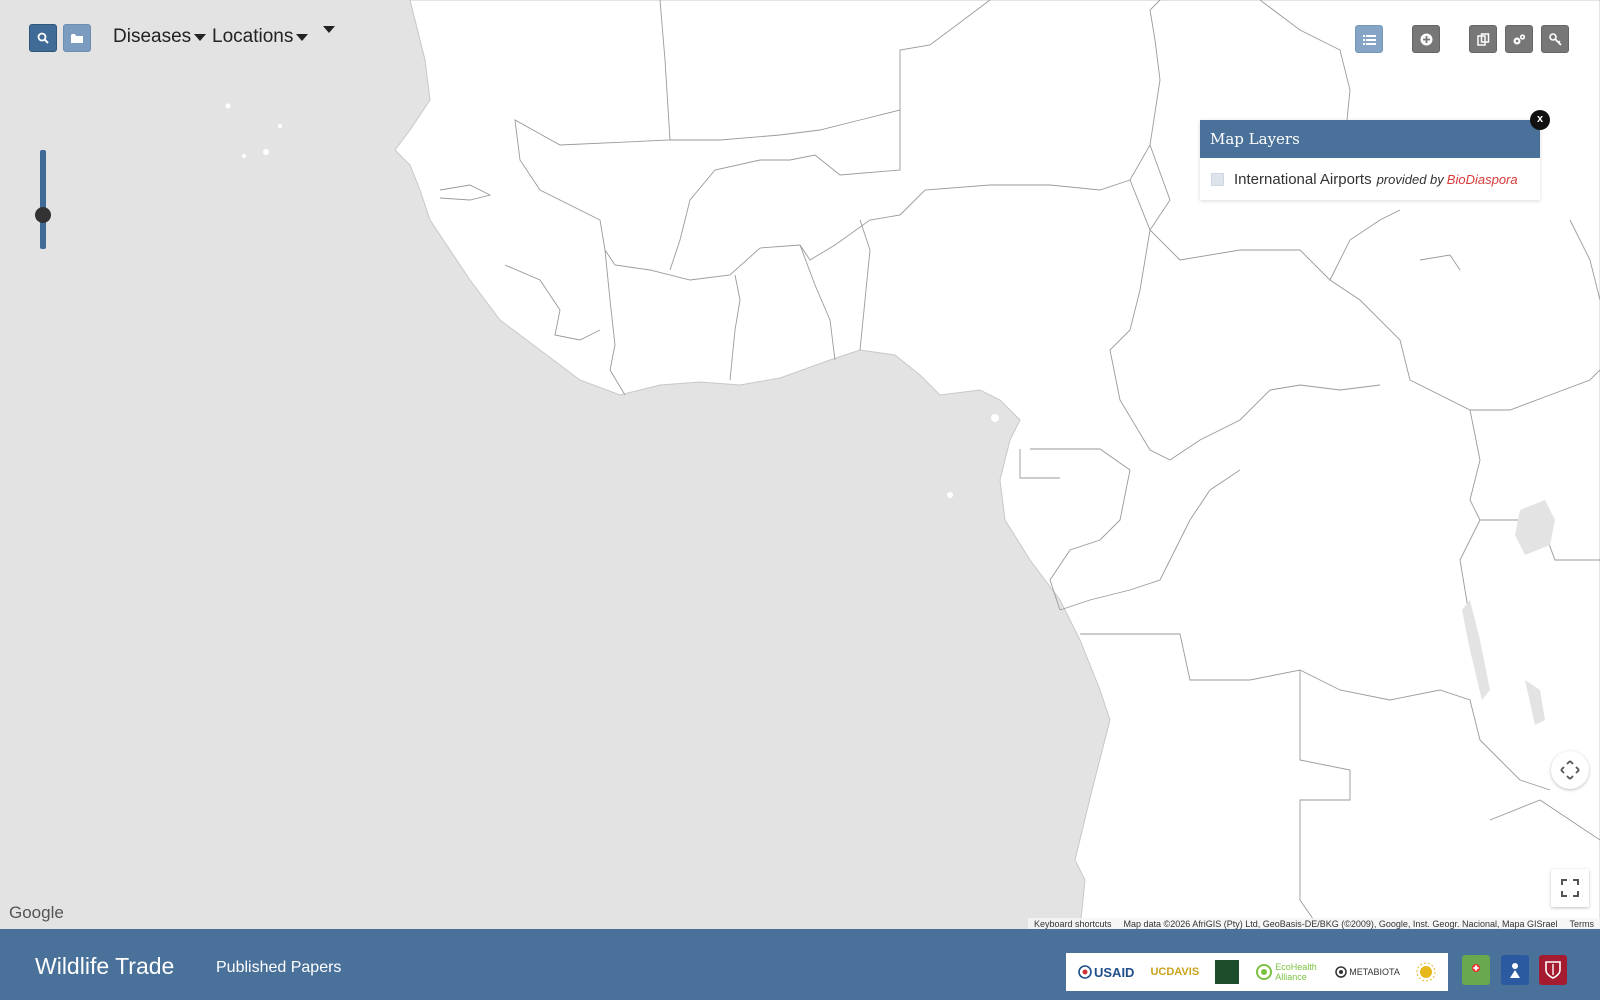  What do you see at coordinates (104, 966) in the screenshot?
I see `brand-title: Wildlife Trade` at bounding box center [104, 966].